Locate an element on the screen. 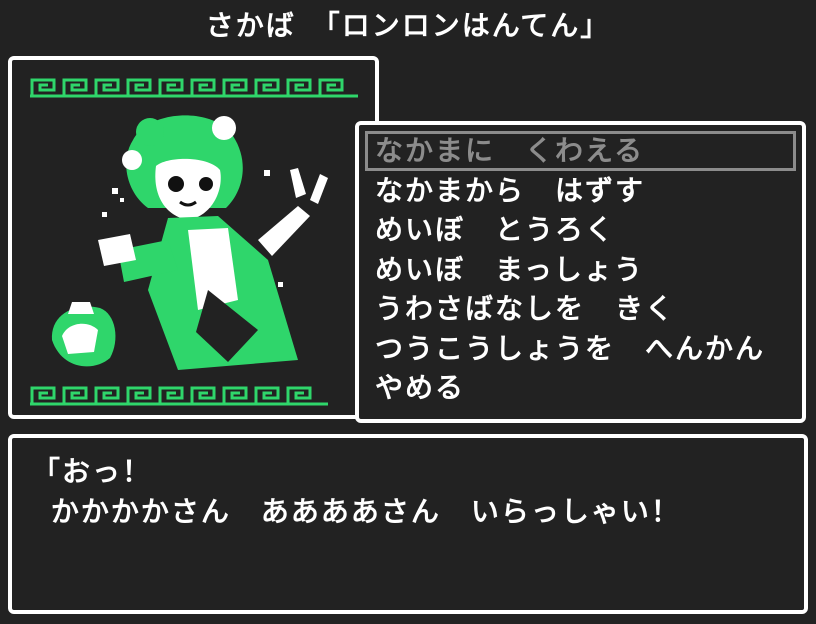 Image resolution: width=816 pixels, height=624 pixels. dialog-line-2: かかかかさん ああああさん いらっしゃい！ is located at coordinates (356, 511).